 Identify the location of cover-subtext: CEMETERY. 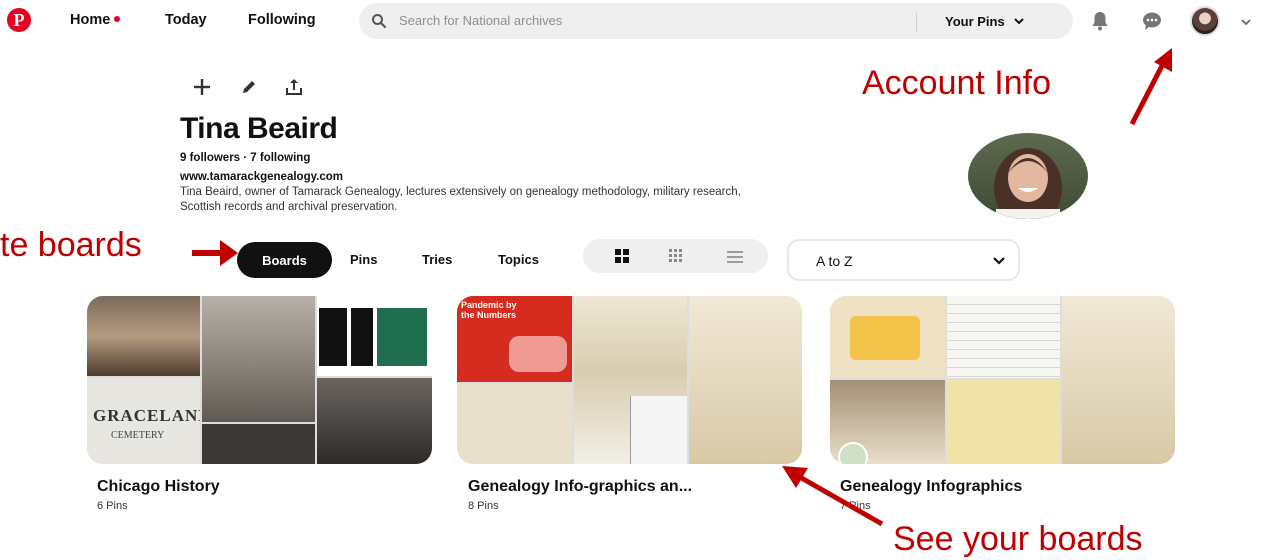
(138, 435).